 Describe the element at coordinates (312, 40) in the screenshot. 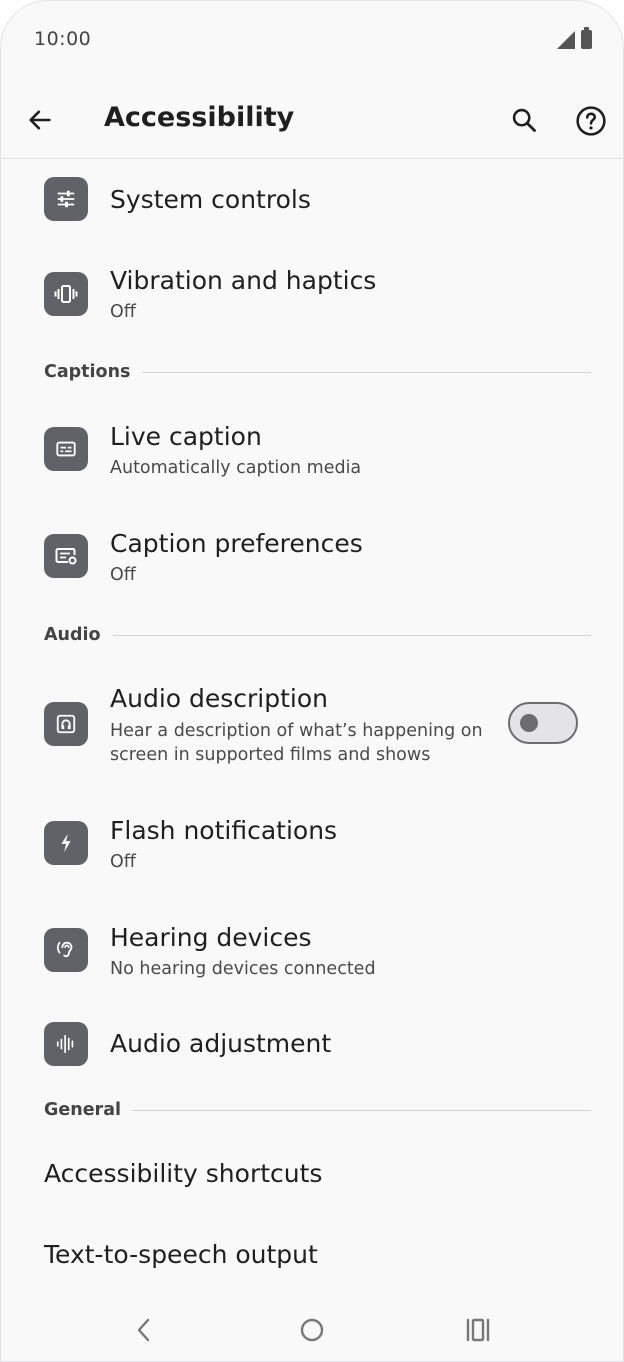

I see `status-bar: 10:00` at that location.